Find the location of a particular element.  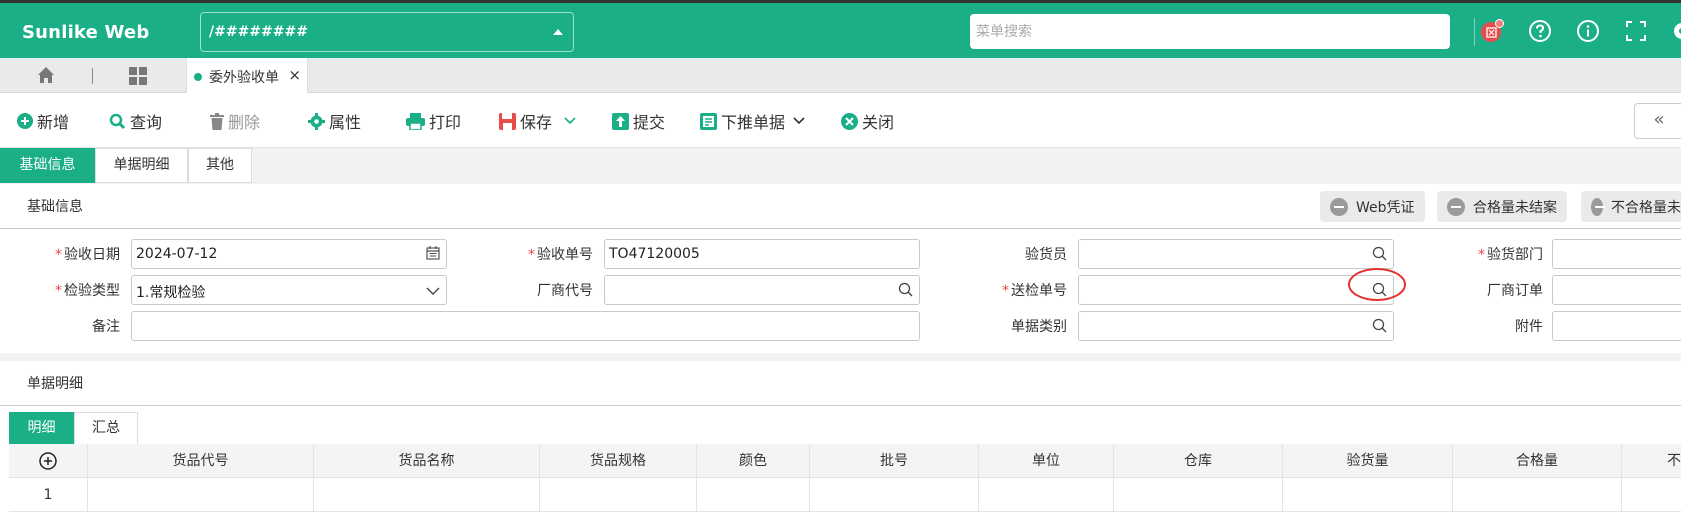

detail-title: 单据明细 is located at coordinates (55, 384).